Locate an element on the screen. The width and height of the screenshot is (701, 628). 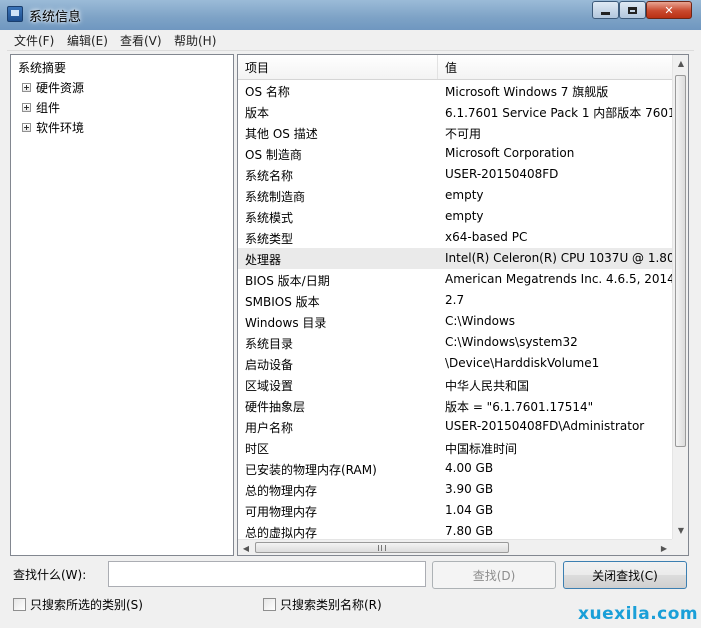
row-value-cell: 中华人民共和国 is located at coordinates (487, 386).